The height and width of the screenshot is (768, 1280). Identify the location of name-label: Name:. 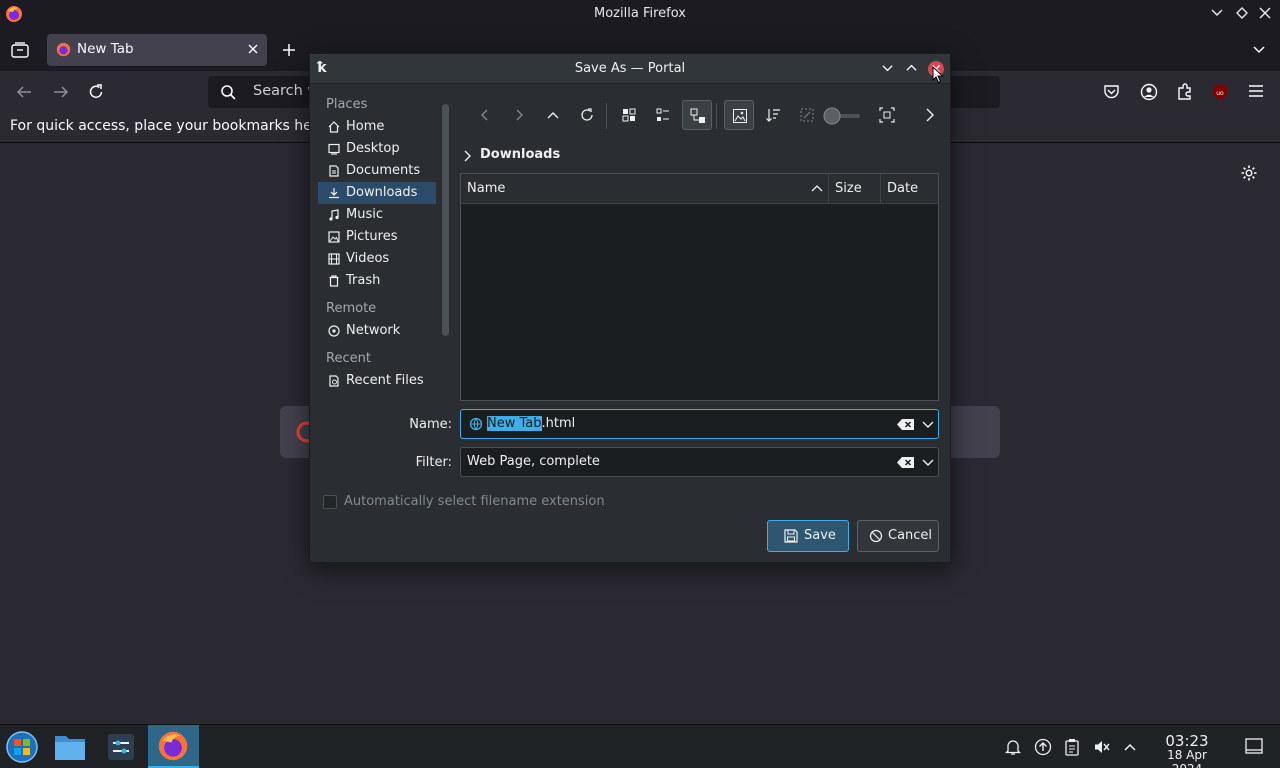
(430, 424).